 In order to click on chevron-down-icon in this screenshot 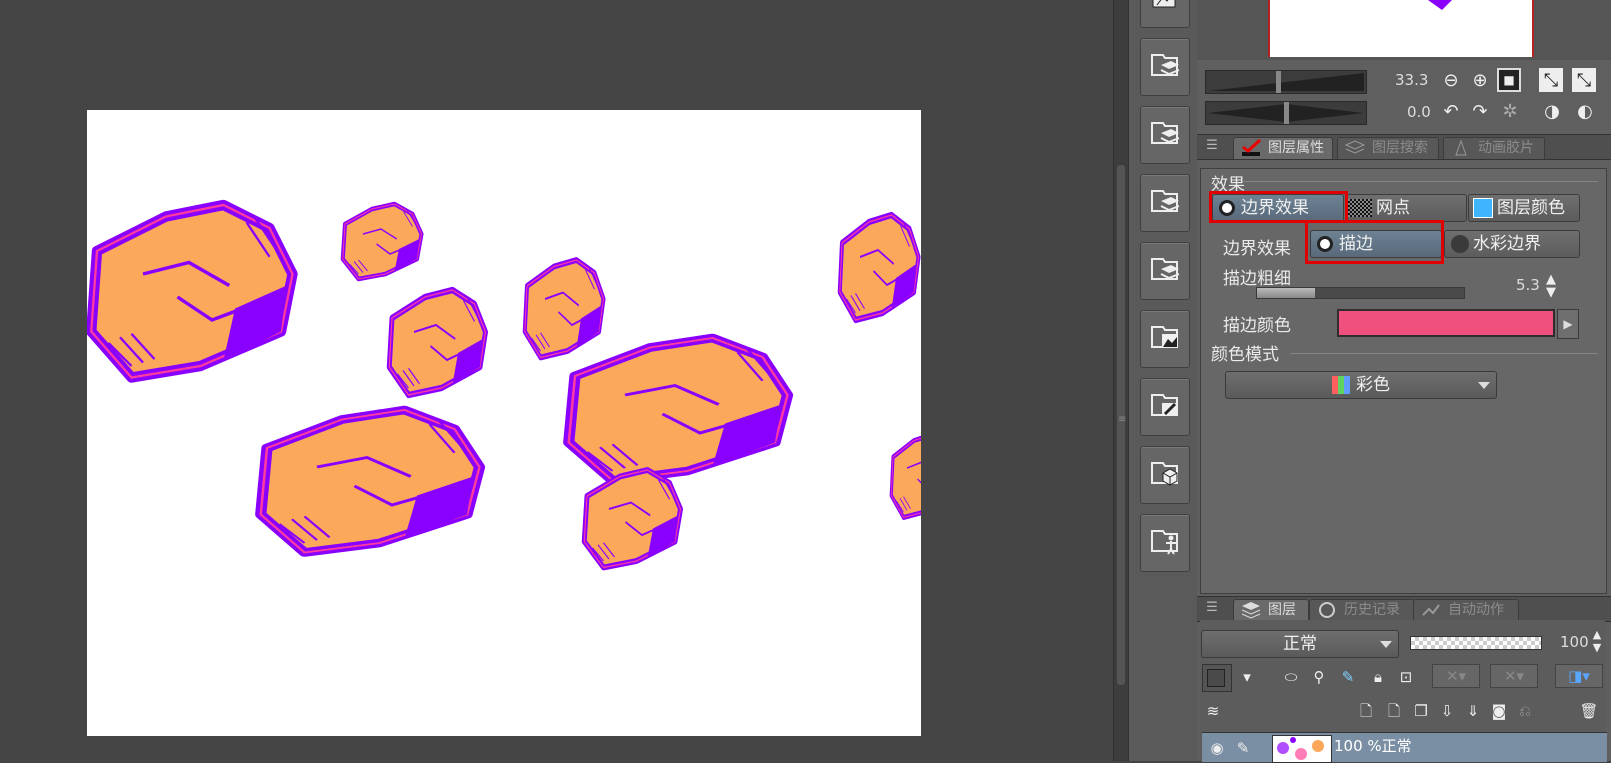, I will do `click(1484, 385)`.